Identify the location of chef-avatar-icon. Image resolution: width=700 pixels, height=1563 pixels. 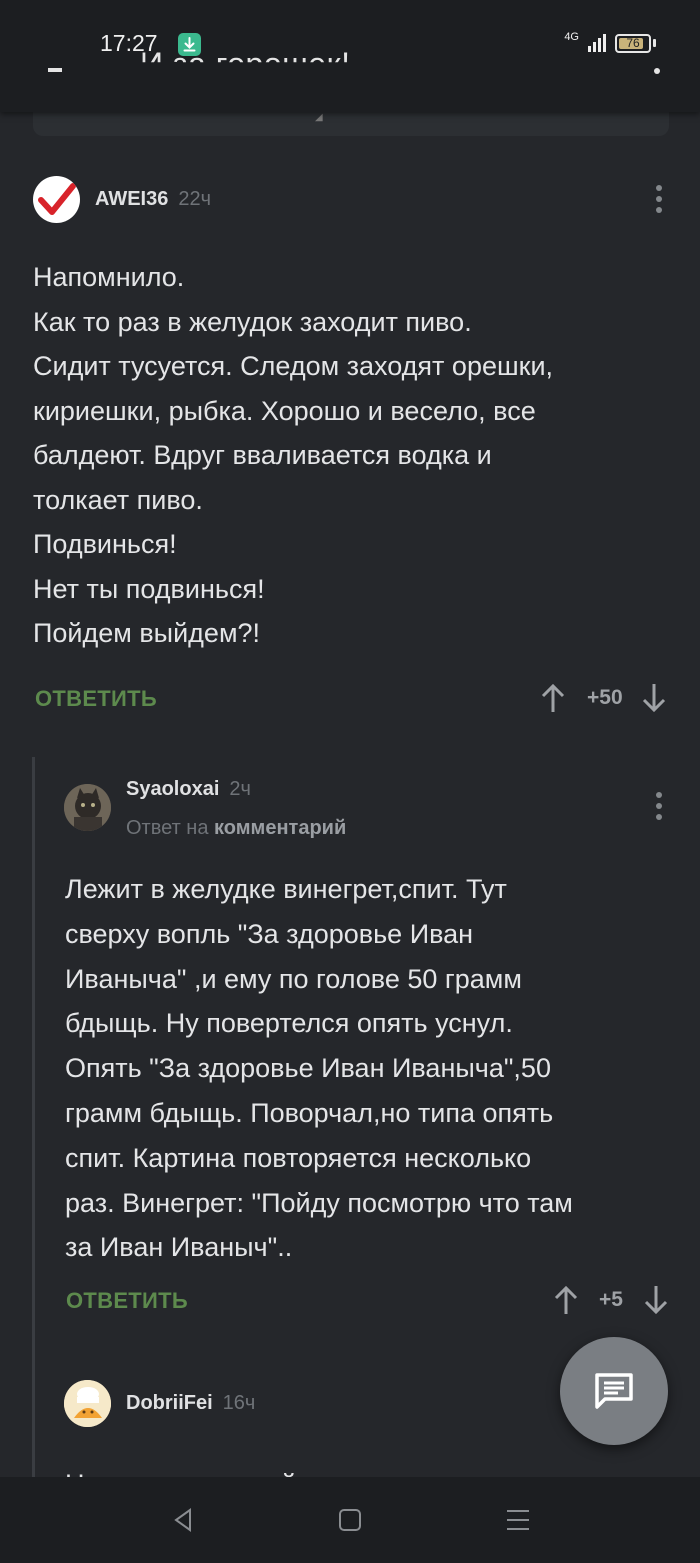
(87, 1403).